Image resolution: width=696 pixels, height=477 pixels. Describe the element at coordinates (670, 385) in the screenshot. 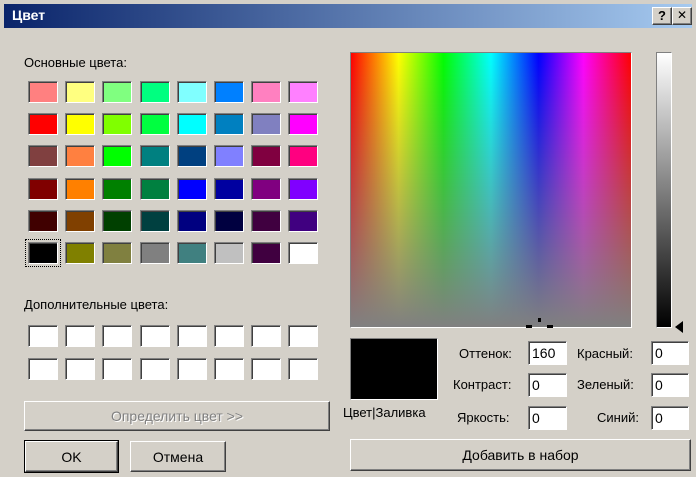

I see `green-input` at that location.